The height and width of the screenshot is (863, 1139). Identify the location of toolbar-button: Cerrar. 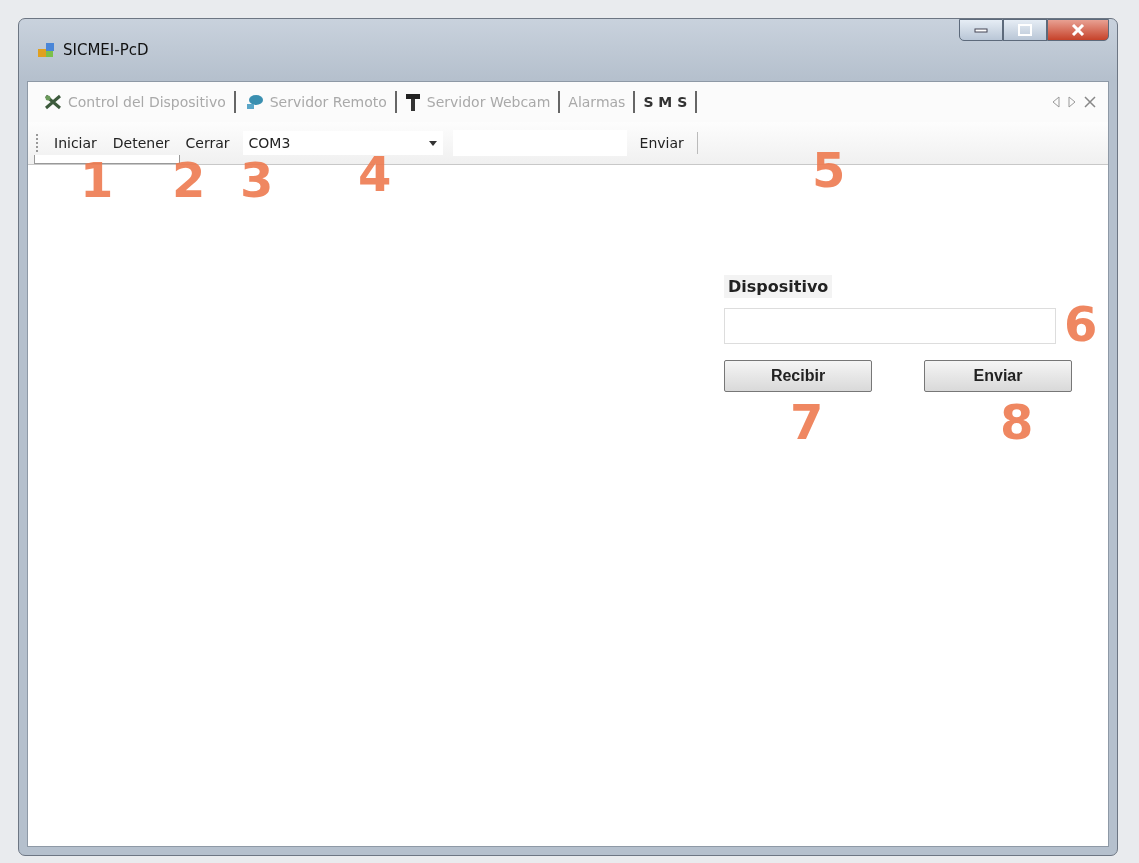
(207, 143).